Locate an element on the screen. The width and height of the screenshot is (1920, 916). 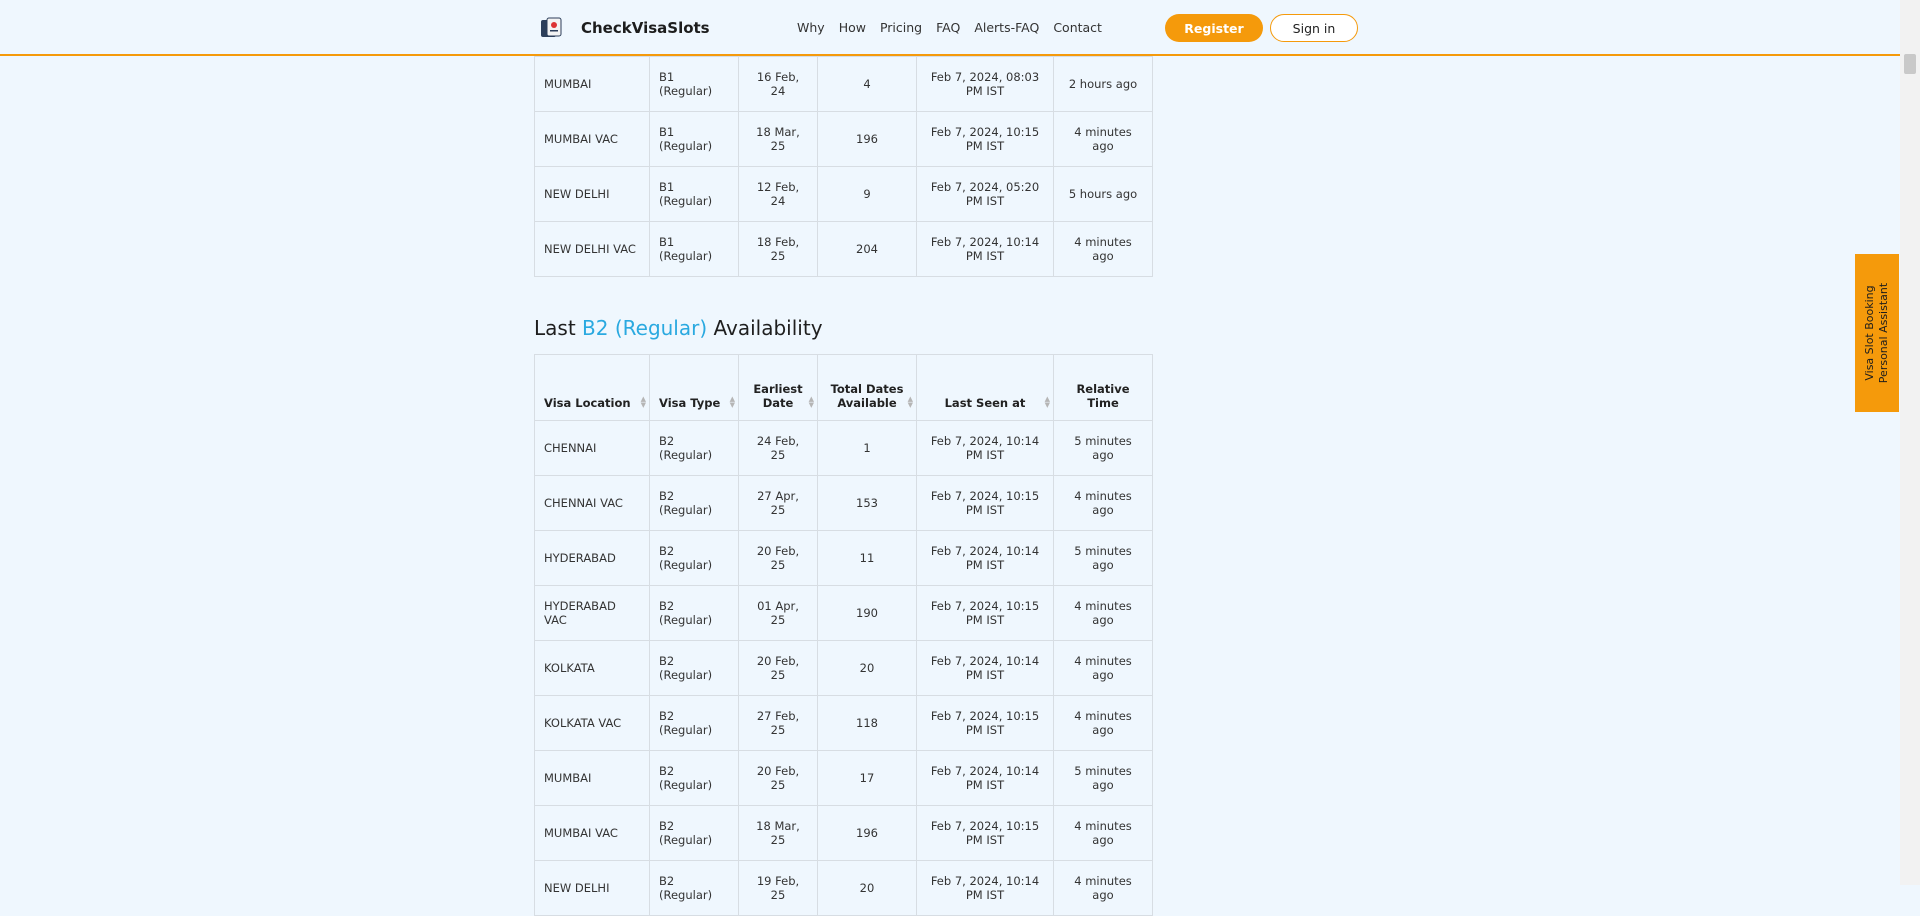
table-cell: Feb 7, 2024, 08:03 PM IST is located at coordinates (985, 84).